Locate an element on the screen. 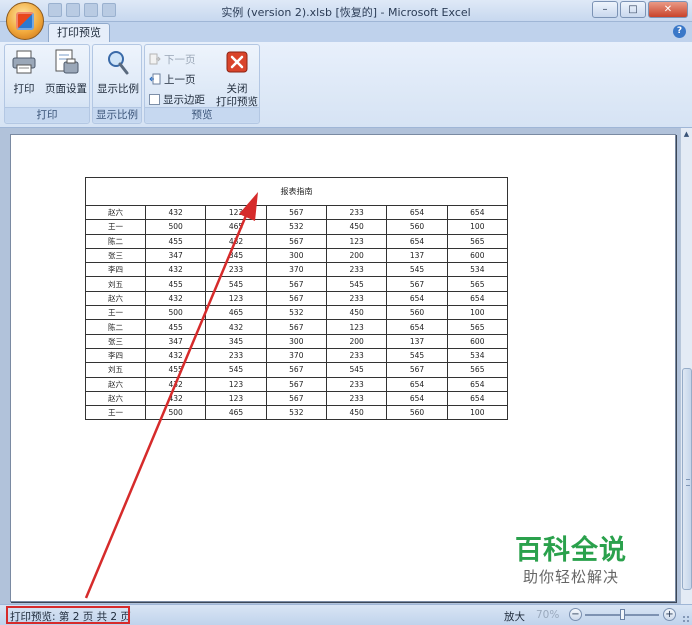 The width and height of the screenshot is (692, 625). close-print-preview-button: 关闭 打印预览 is located at coordinates (237, 78).